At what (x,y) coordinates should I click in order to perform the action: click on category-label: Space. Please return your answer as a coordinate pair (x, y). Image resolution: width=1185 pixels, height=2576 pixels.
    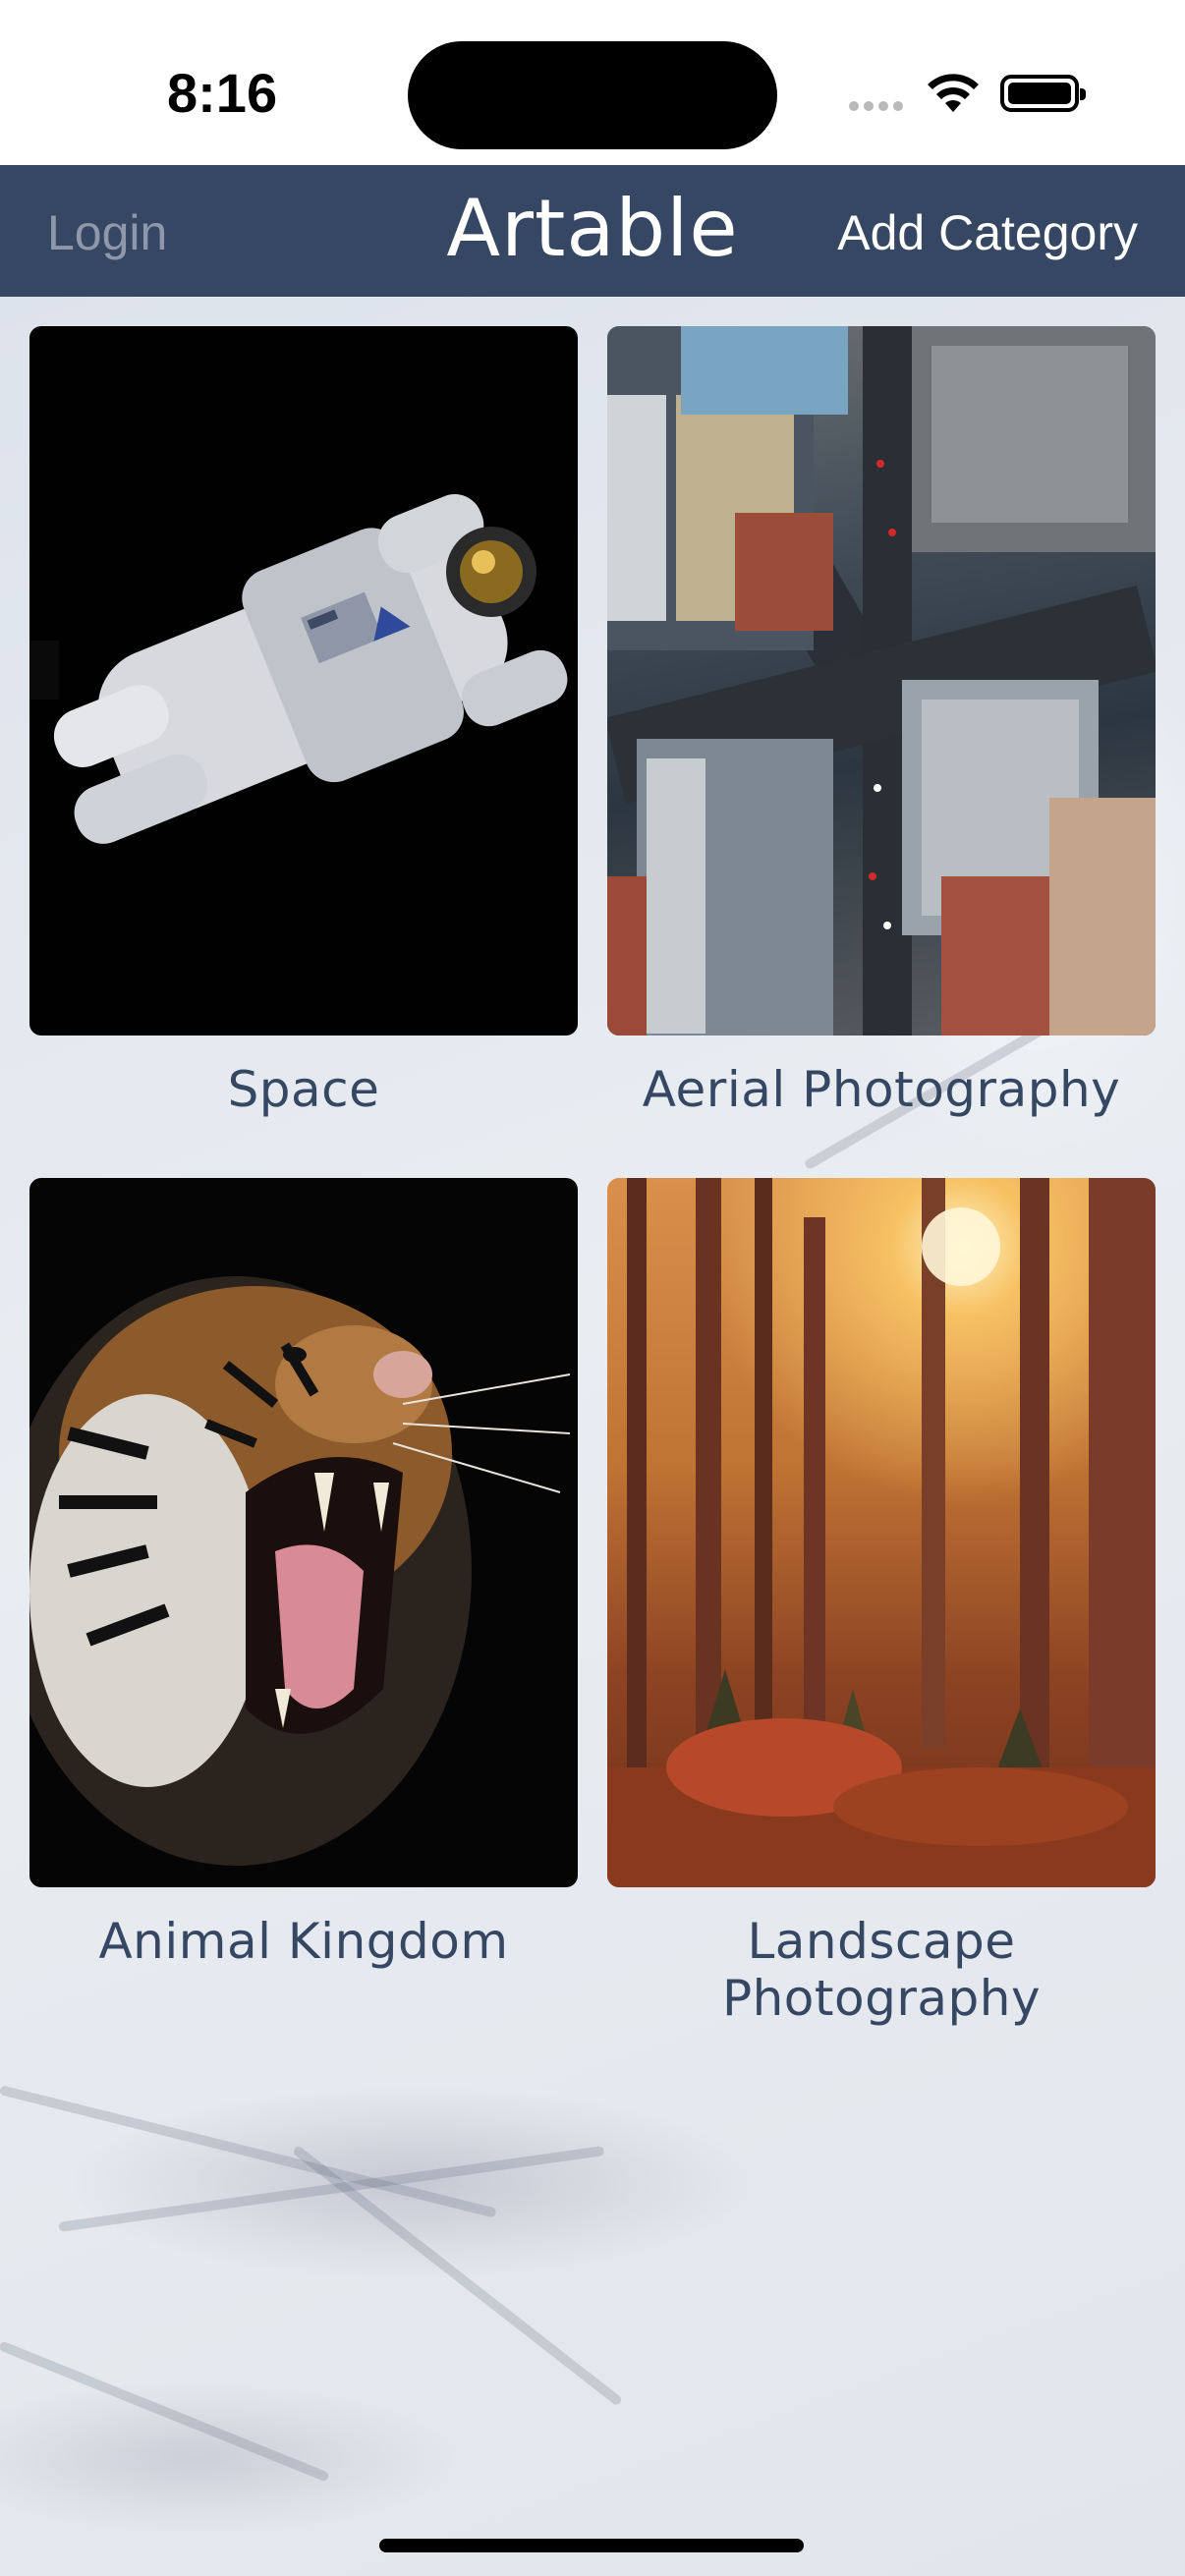
    Looking at the image, I should click on (304, 1089).